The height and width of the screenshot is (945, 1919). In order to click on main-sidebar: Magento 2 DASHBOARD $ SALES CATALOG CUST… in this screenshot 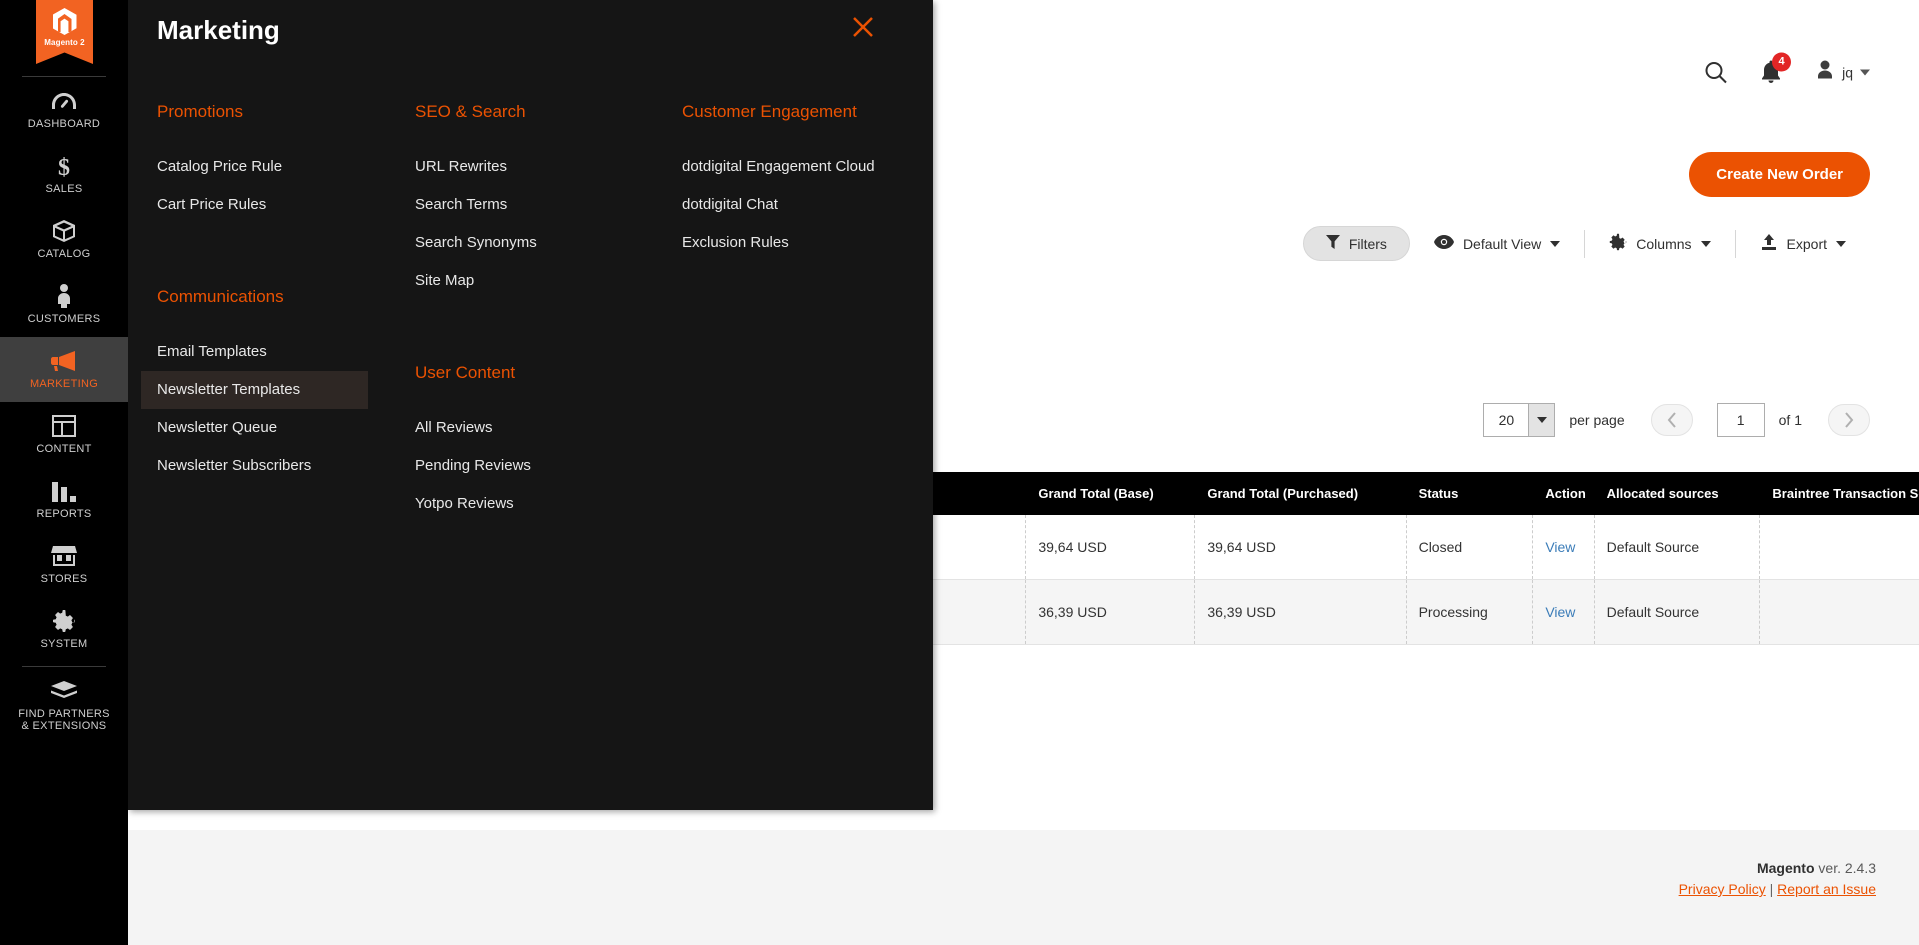, I will do `click(64, 472)`.